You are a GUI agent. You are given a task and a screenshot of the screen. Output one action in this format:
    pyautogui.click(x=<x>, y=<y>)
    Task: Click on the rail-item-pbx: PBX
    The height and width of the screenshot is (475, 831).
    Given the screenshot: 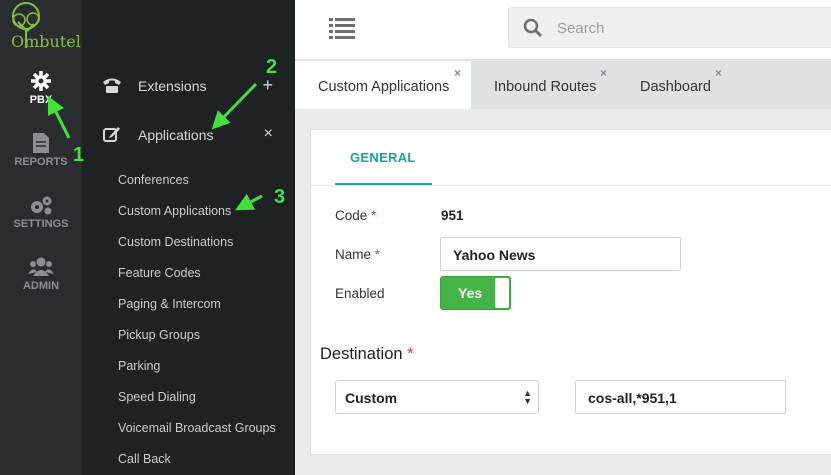 What is the action you would take?
    pyautogui.click(x=41, y=88)
    